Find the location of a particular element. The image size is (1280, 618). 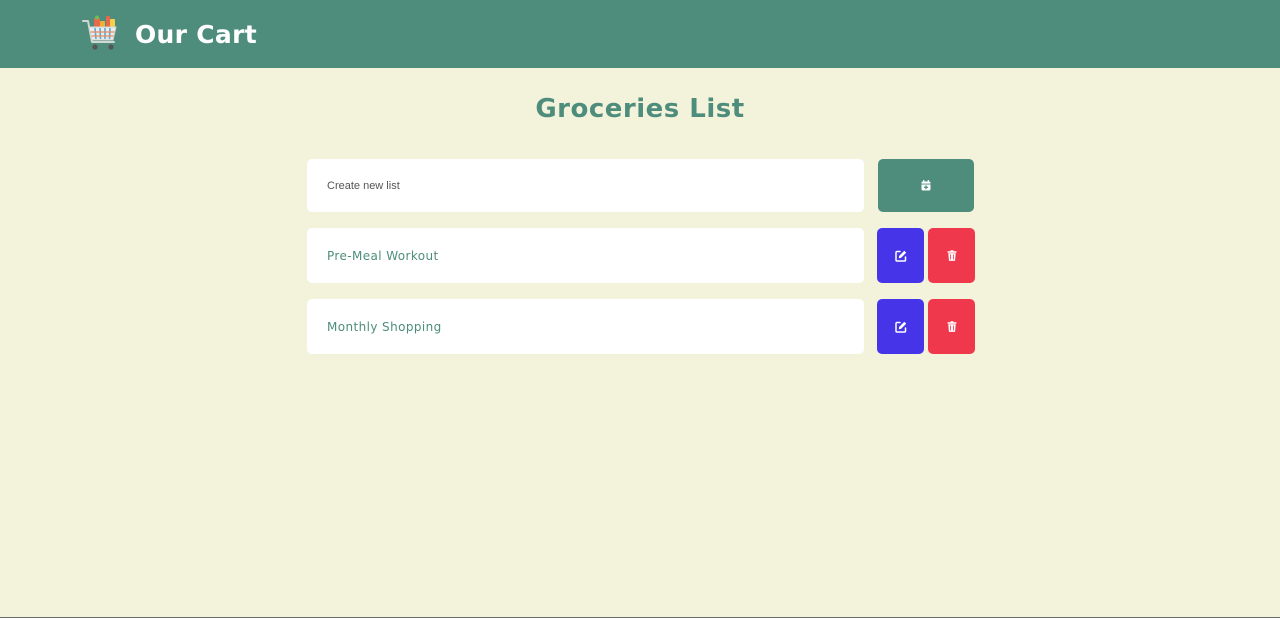

brand-link: Our Cart is located at coordinates (169, 34).